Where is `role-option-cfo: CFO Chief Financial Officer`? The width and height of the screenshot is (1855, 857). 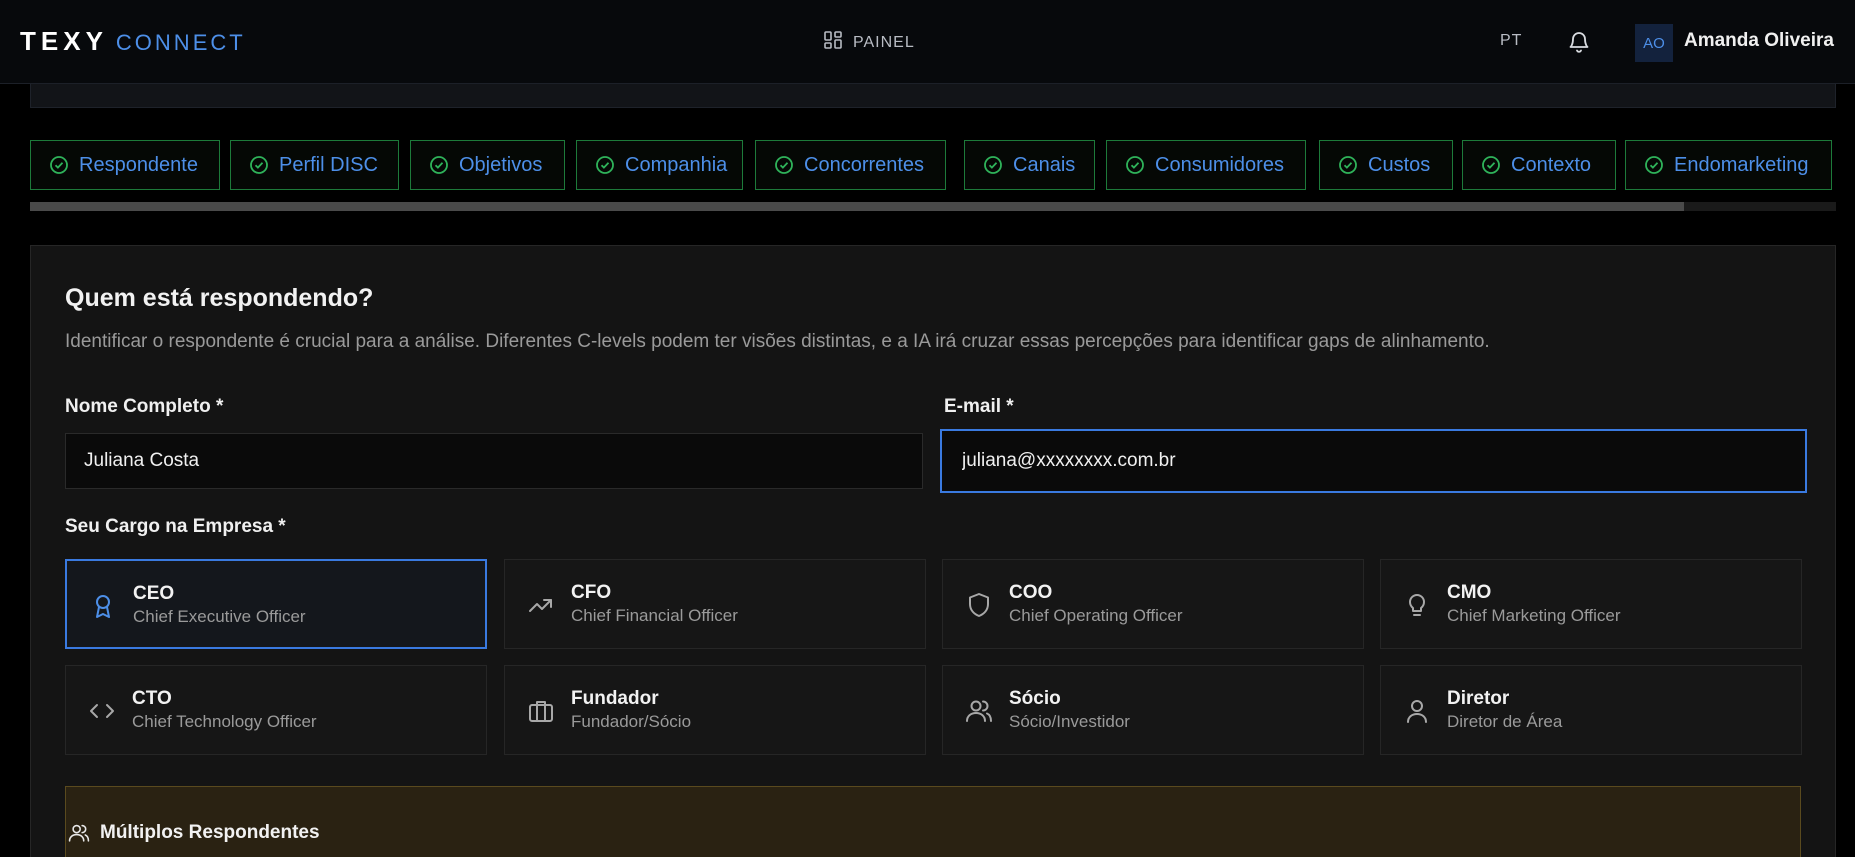 role-option-cfo: CFO Chief Financial Officer is located at coordinates (715, 604).